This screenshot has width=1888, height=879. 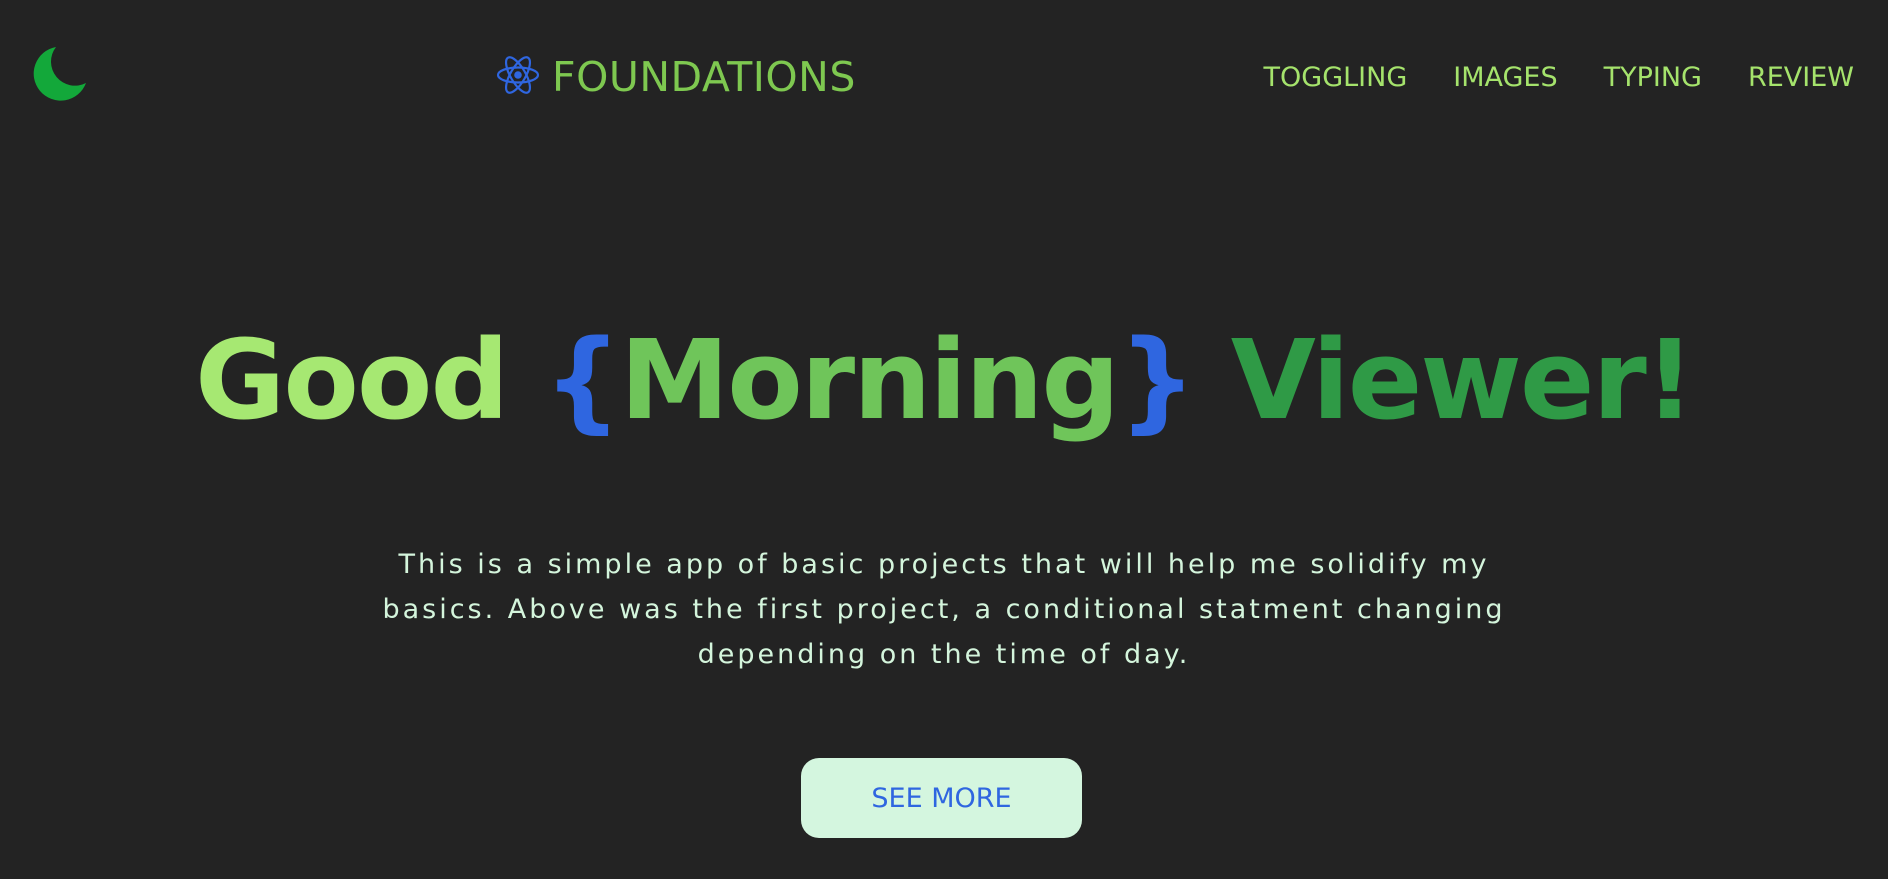 What do you see at coordinates (1801, 77) in the screenshot?
I see `nav-item-review: REVIEW` at bounding box center [1801, 77].